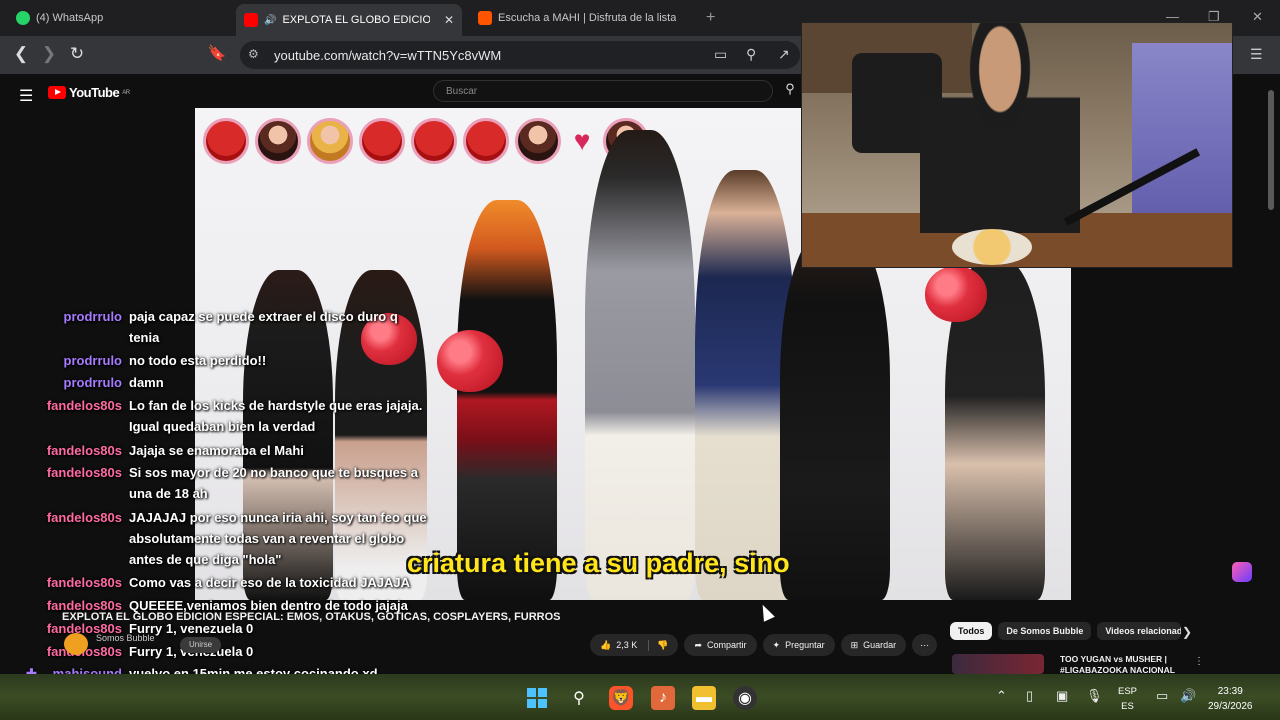 Image resolution: width=1280 pixels, height=720 pixels. Describe the element at coordinates (1230, 691) in the screenshot. I see `clock-time: 23:39` at that location.